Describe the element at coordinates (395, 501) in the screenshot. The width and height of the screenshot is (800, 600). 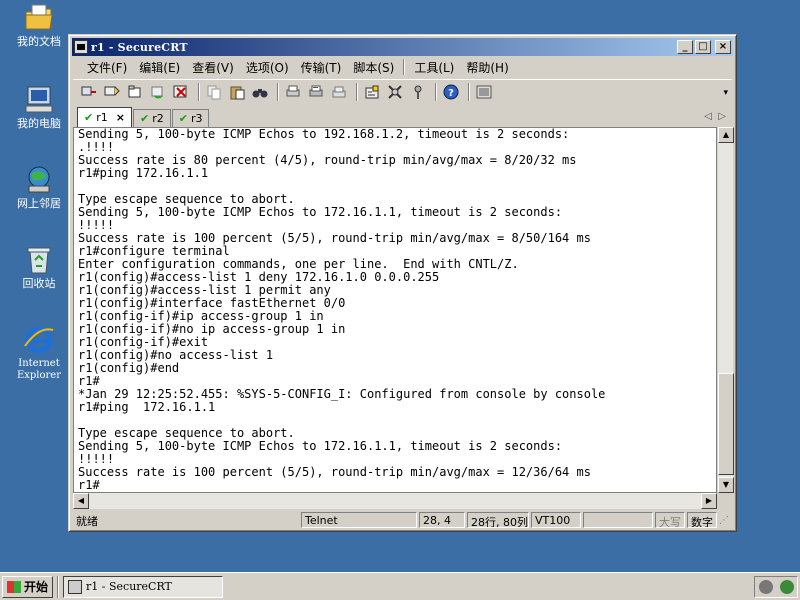
I see `horizontal-scrollbar: ◀ ▶` at that location.